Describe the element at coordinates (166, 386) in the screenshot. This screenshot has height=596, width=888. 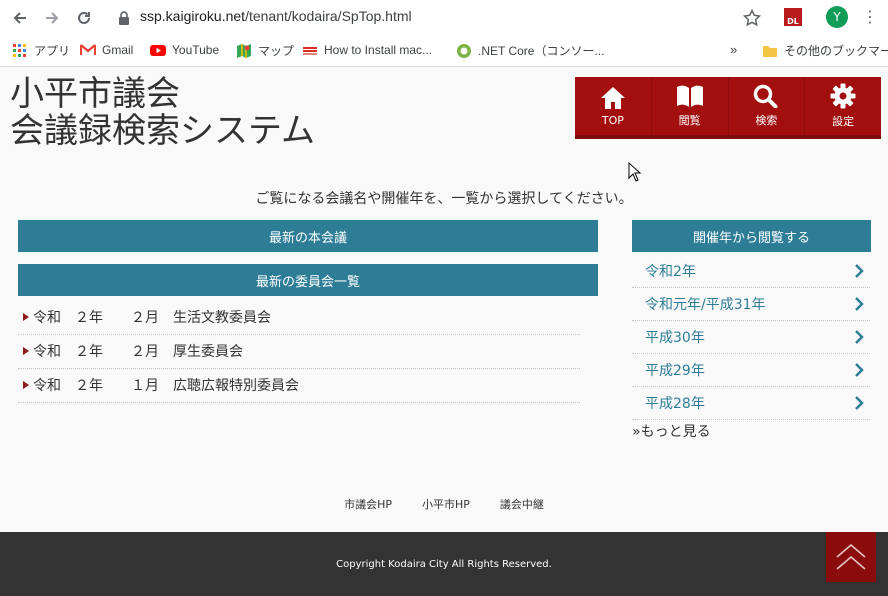
I see `committee-item-label: 令和 ２年 １月 広聴広報特別委員会` at that location.